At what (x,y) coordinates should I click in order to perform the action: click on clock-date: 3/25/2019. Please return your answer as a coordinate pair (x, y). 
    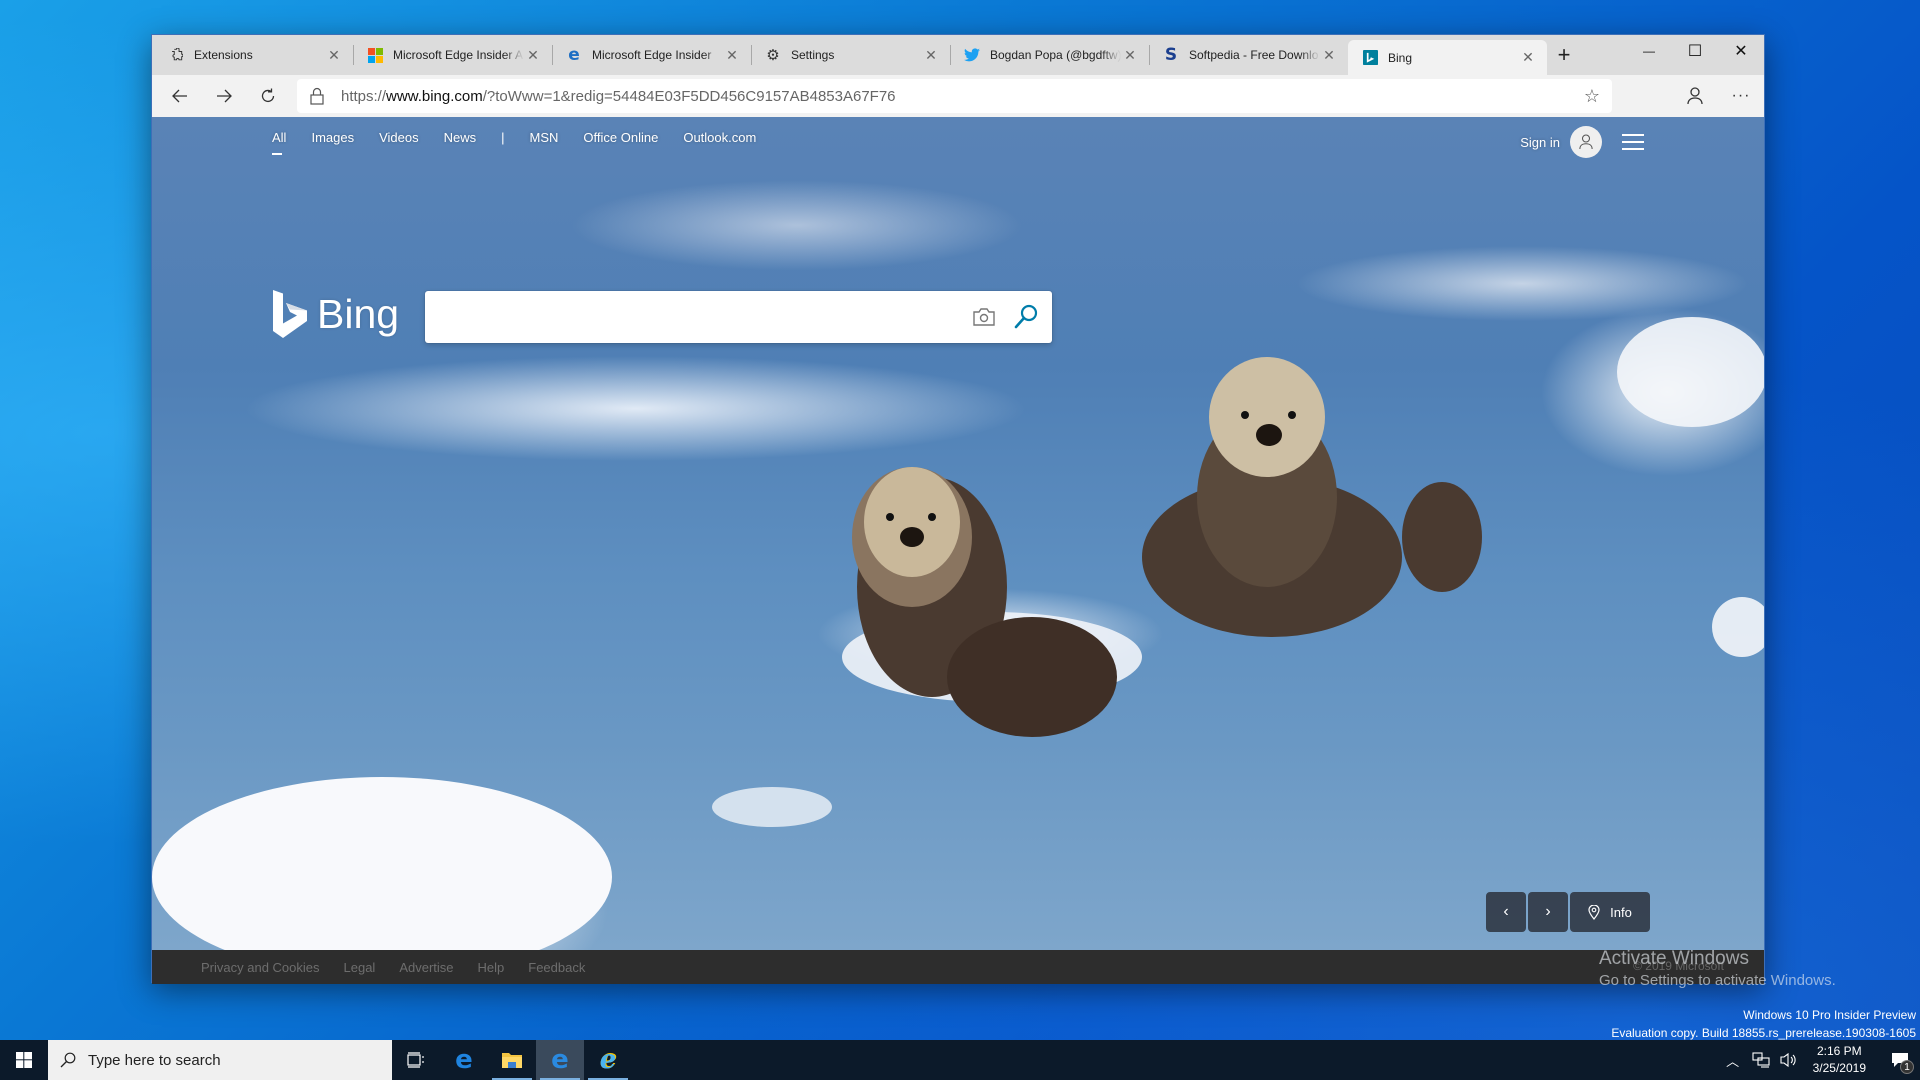
    Looking at the image, I should click on (1839, 1068).